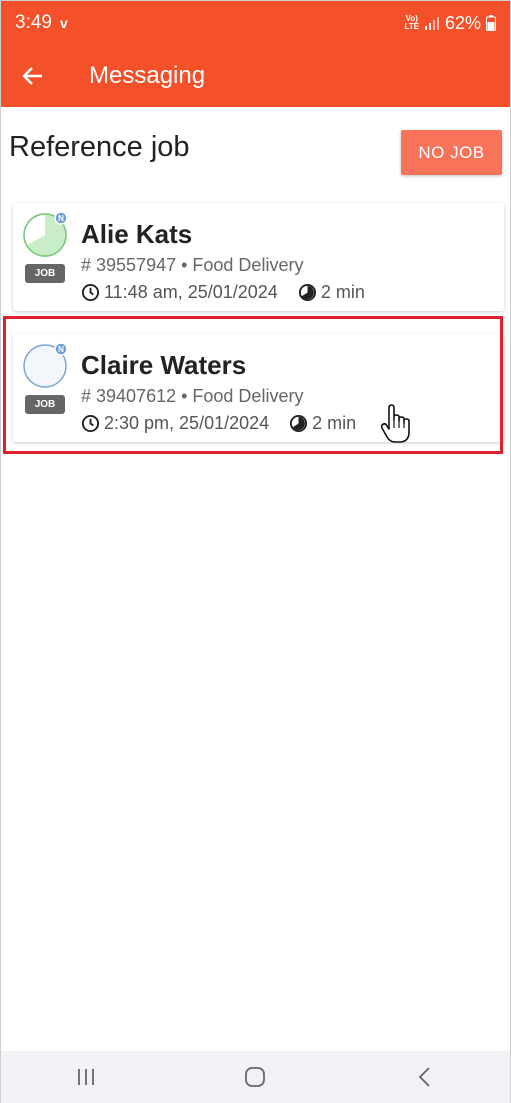 The height and width of the screenshot is (1103, 511). What do you see at coordinates (411, 22) in the screenshot?
I see `volte-icon: Vo) LTE` at bounding box center [411, 22].